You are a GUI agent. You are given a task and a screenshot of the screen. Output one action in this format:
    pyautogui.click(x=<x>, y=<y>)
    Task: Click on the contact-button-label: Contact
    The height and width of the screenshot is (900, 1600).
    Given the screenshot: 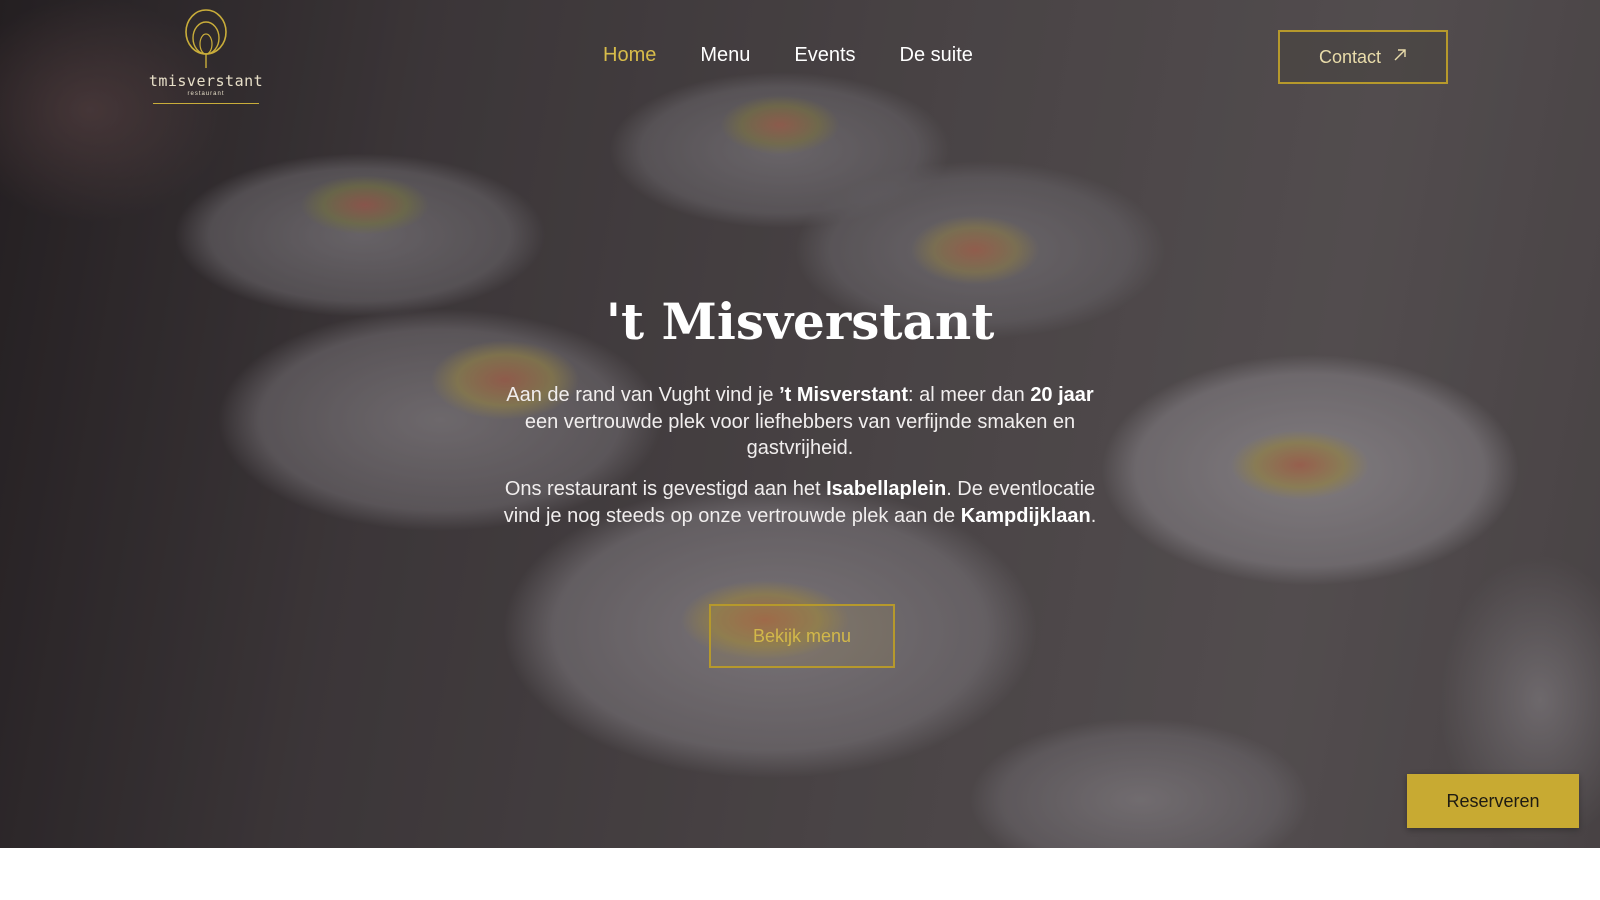 What is the action you would take?
    pyautogui.click(x=1350, y=56)
    